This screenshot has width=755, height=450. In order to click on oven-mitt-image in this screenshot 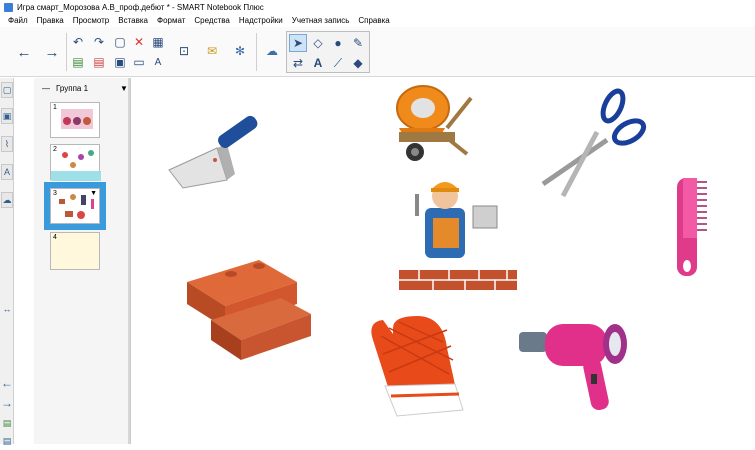, I will do `click(417, 366)`.